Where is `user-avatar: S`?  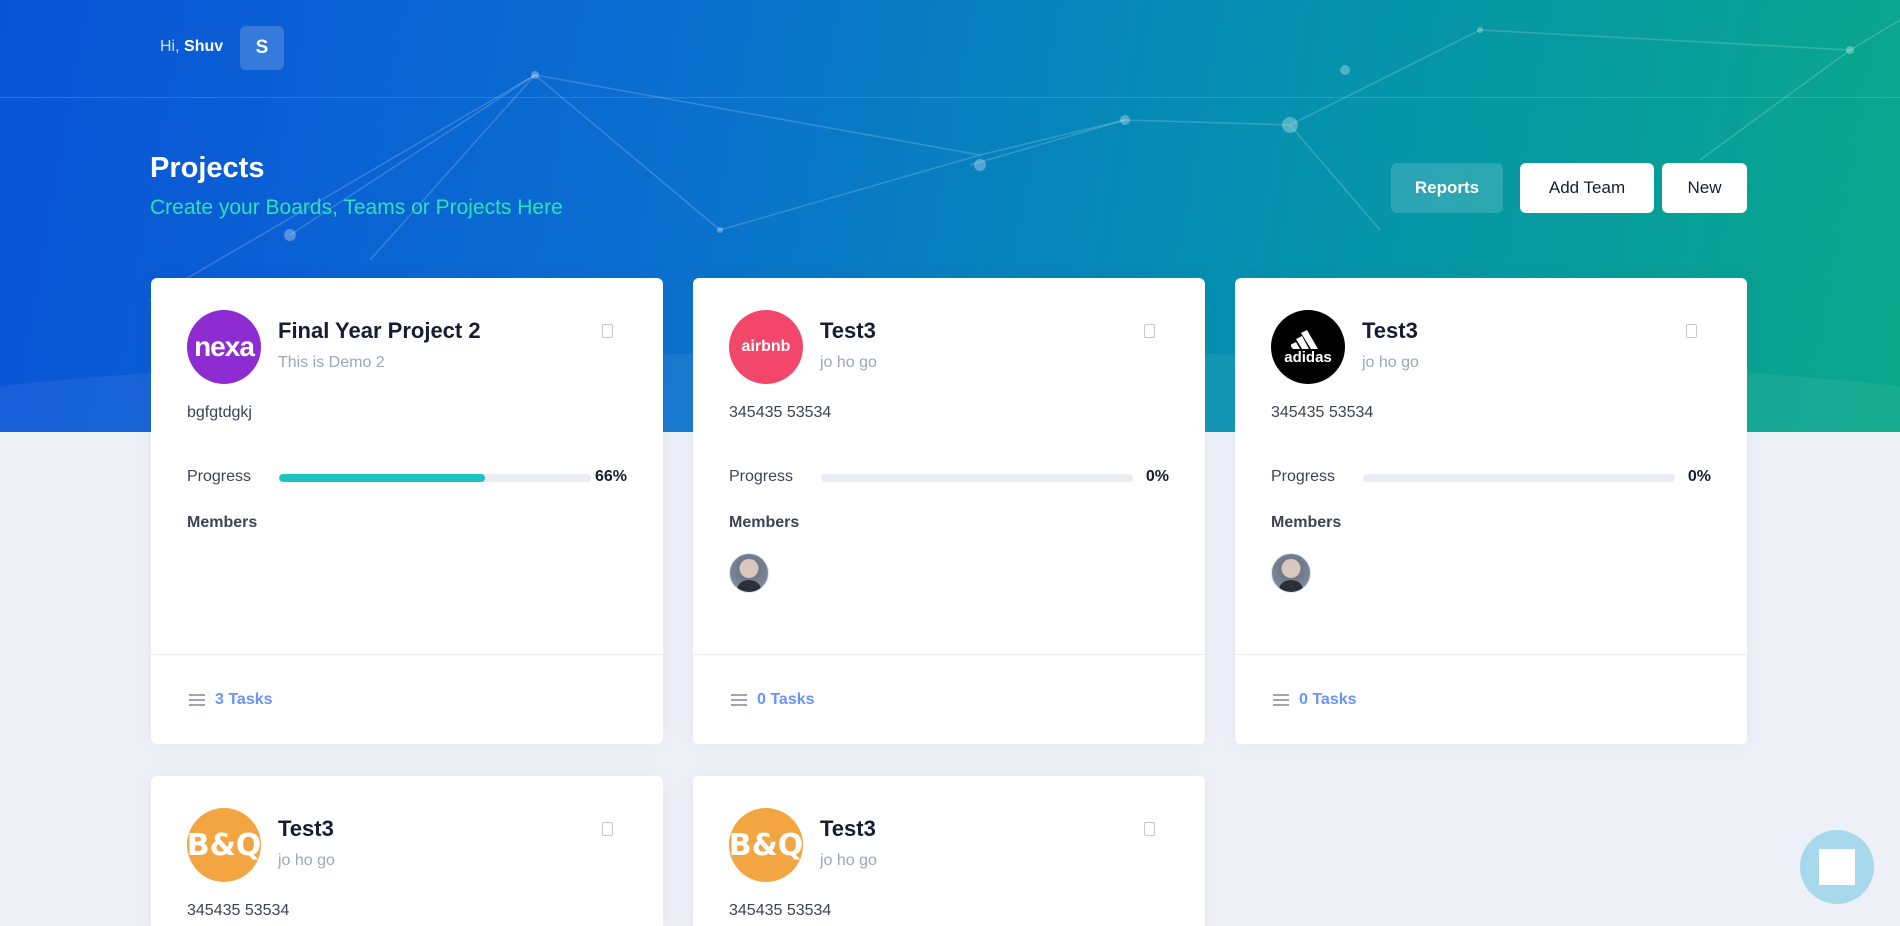
user-avatar: S is located at coordinates (262, 48).